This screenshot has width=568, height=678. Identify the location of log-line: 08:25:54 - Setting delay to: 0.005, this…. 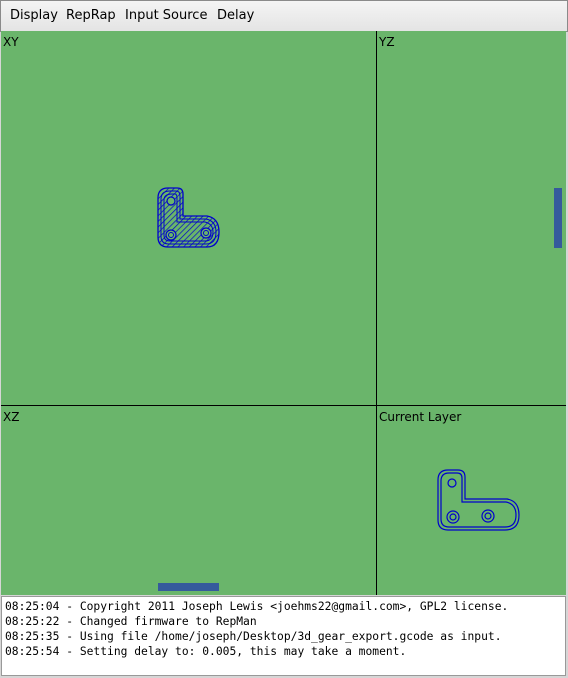
(206, 651).